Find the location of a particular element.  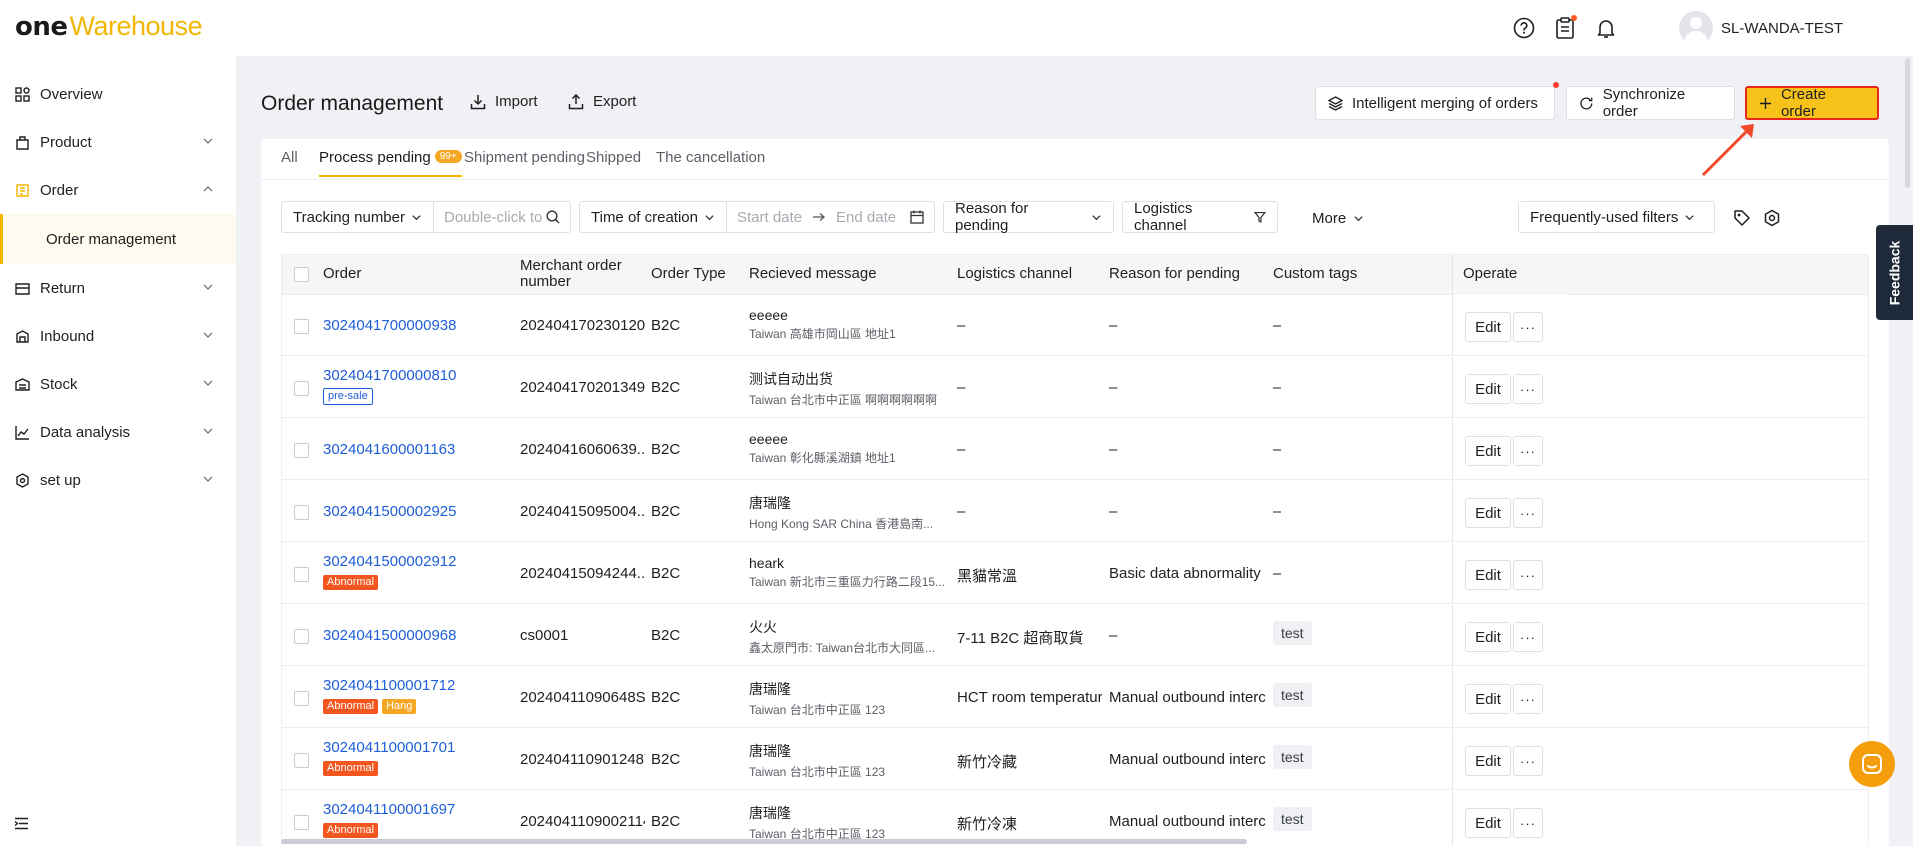

tab-process-pending: Process pending 99+ is located at coordinates (390, 163).